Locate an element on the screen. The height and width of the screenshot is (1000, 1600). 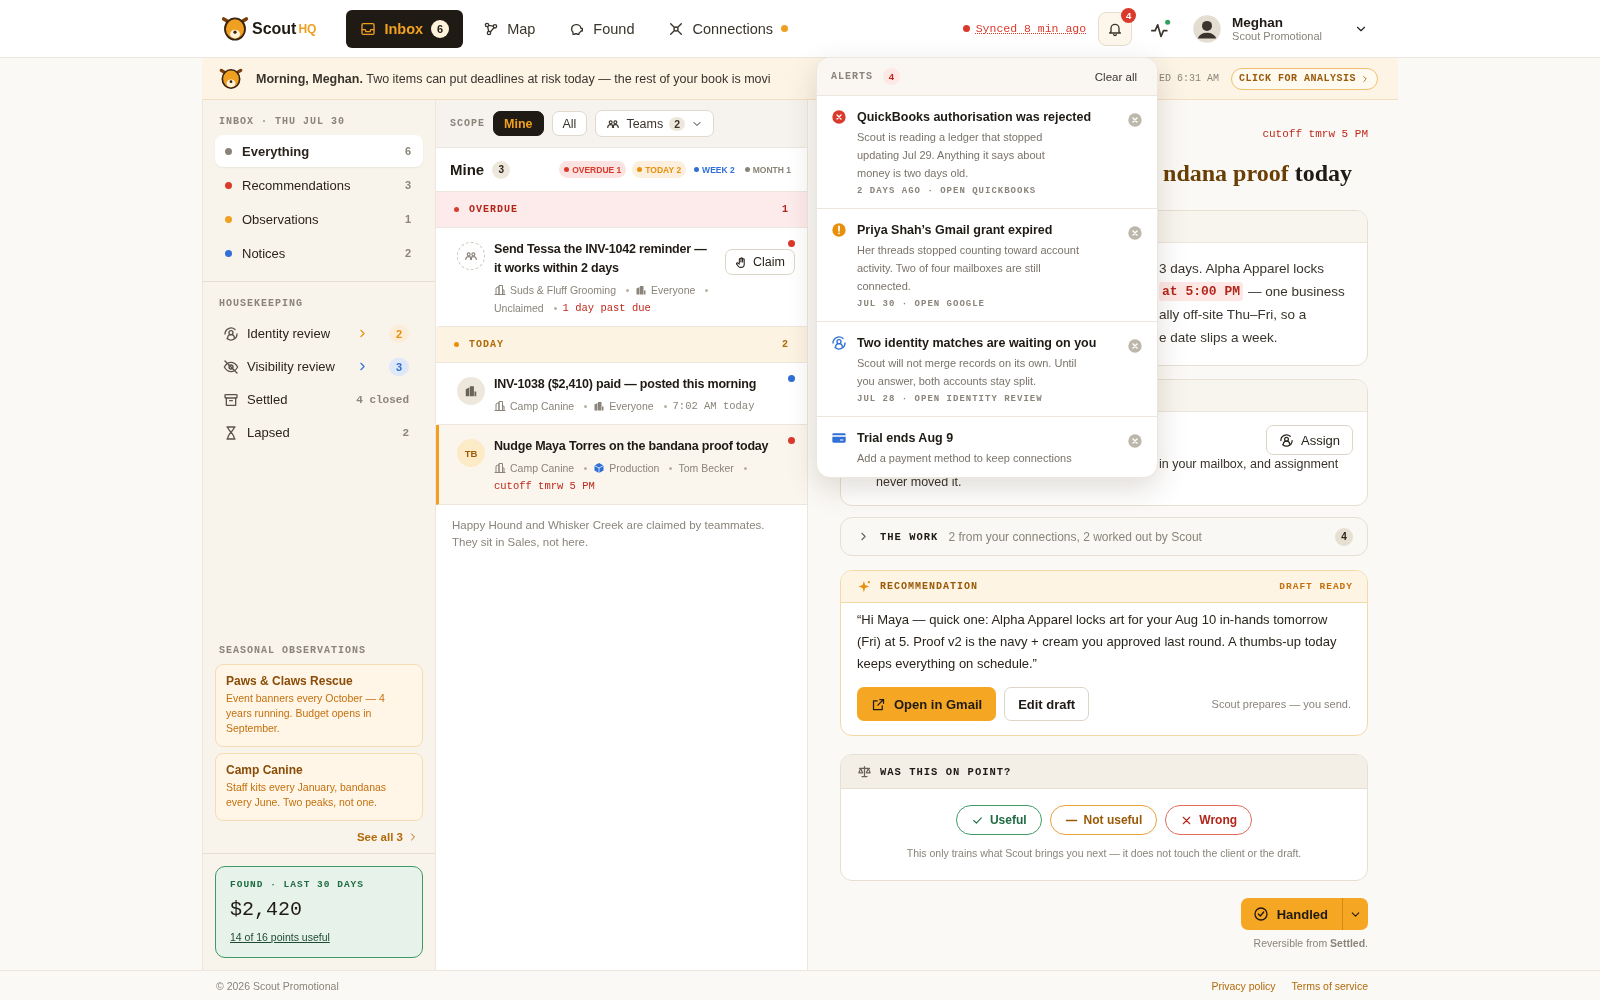
work-summary: 2 from your connections, 2 worked out by Scout is located at coordinates (1075, 536).